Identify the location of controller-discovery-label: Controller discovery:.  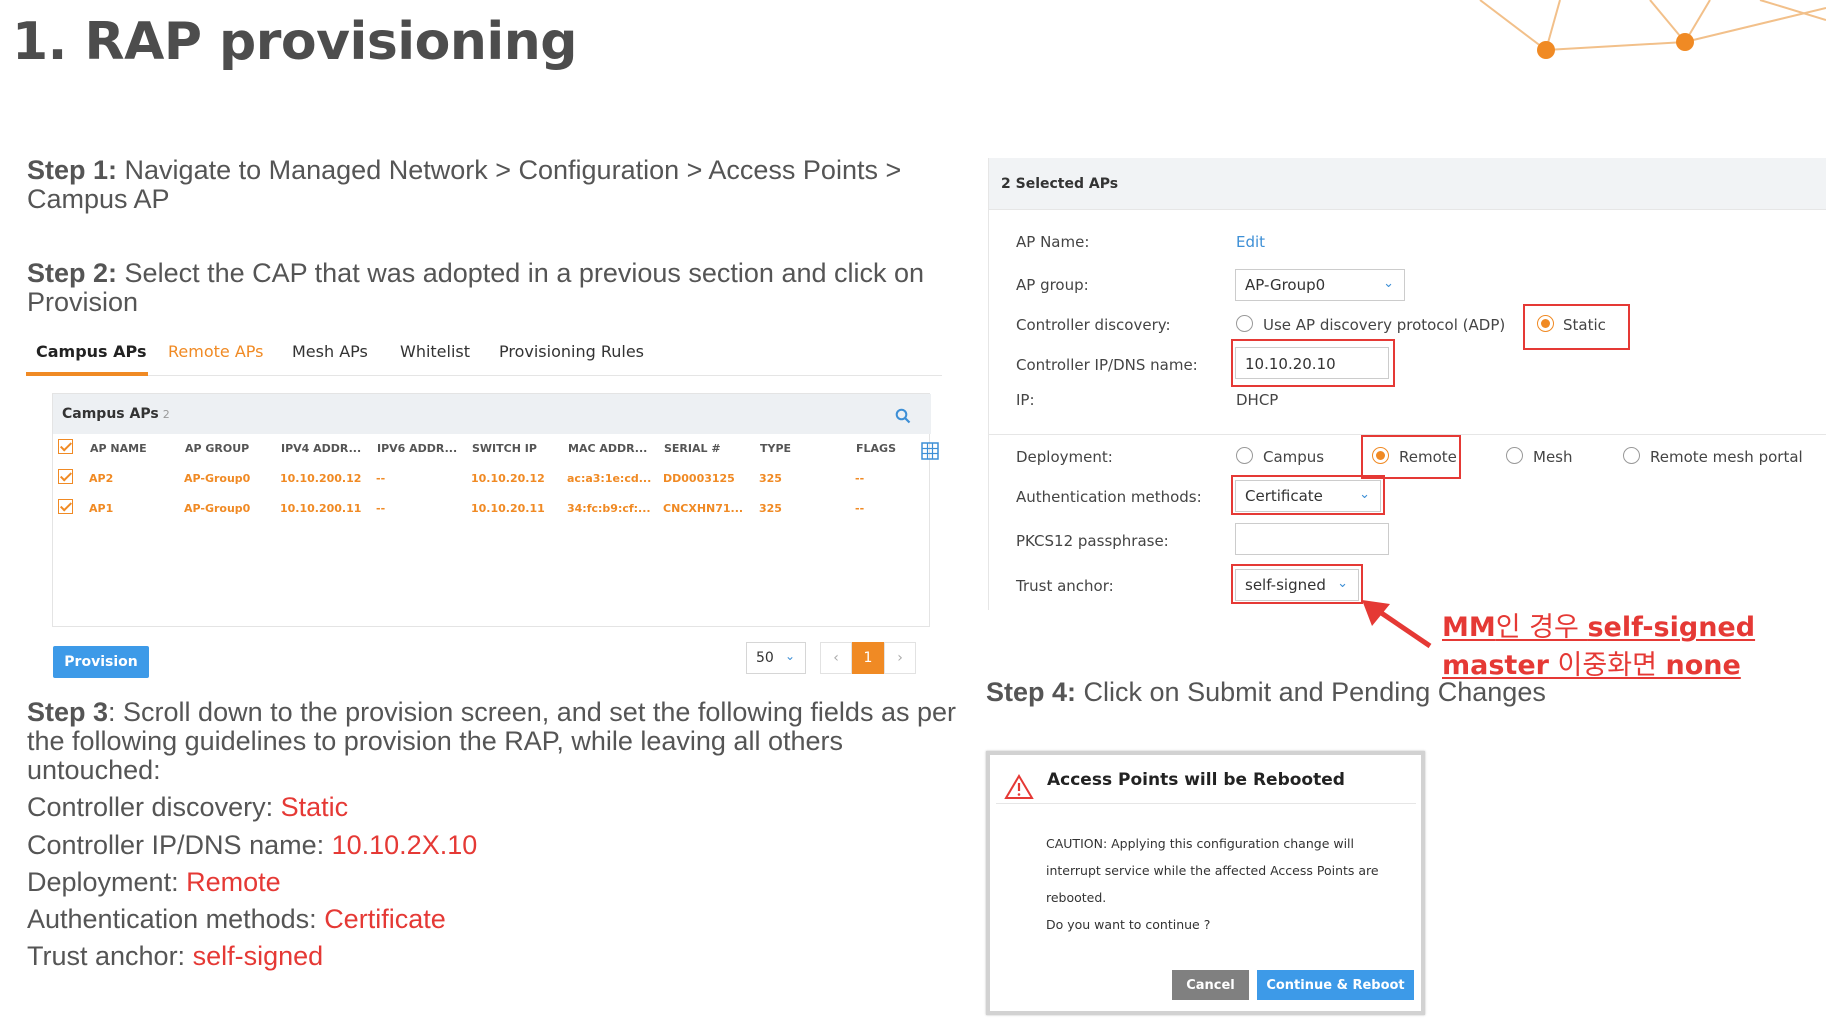
(1093, 325).